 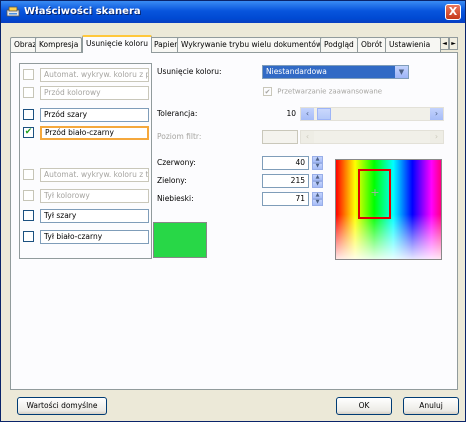 I want to click on fill-level-track: ‹ ›, so click(x=372, y=137).